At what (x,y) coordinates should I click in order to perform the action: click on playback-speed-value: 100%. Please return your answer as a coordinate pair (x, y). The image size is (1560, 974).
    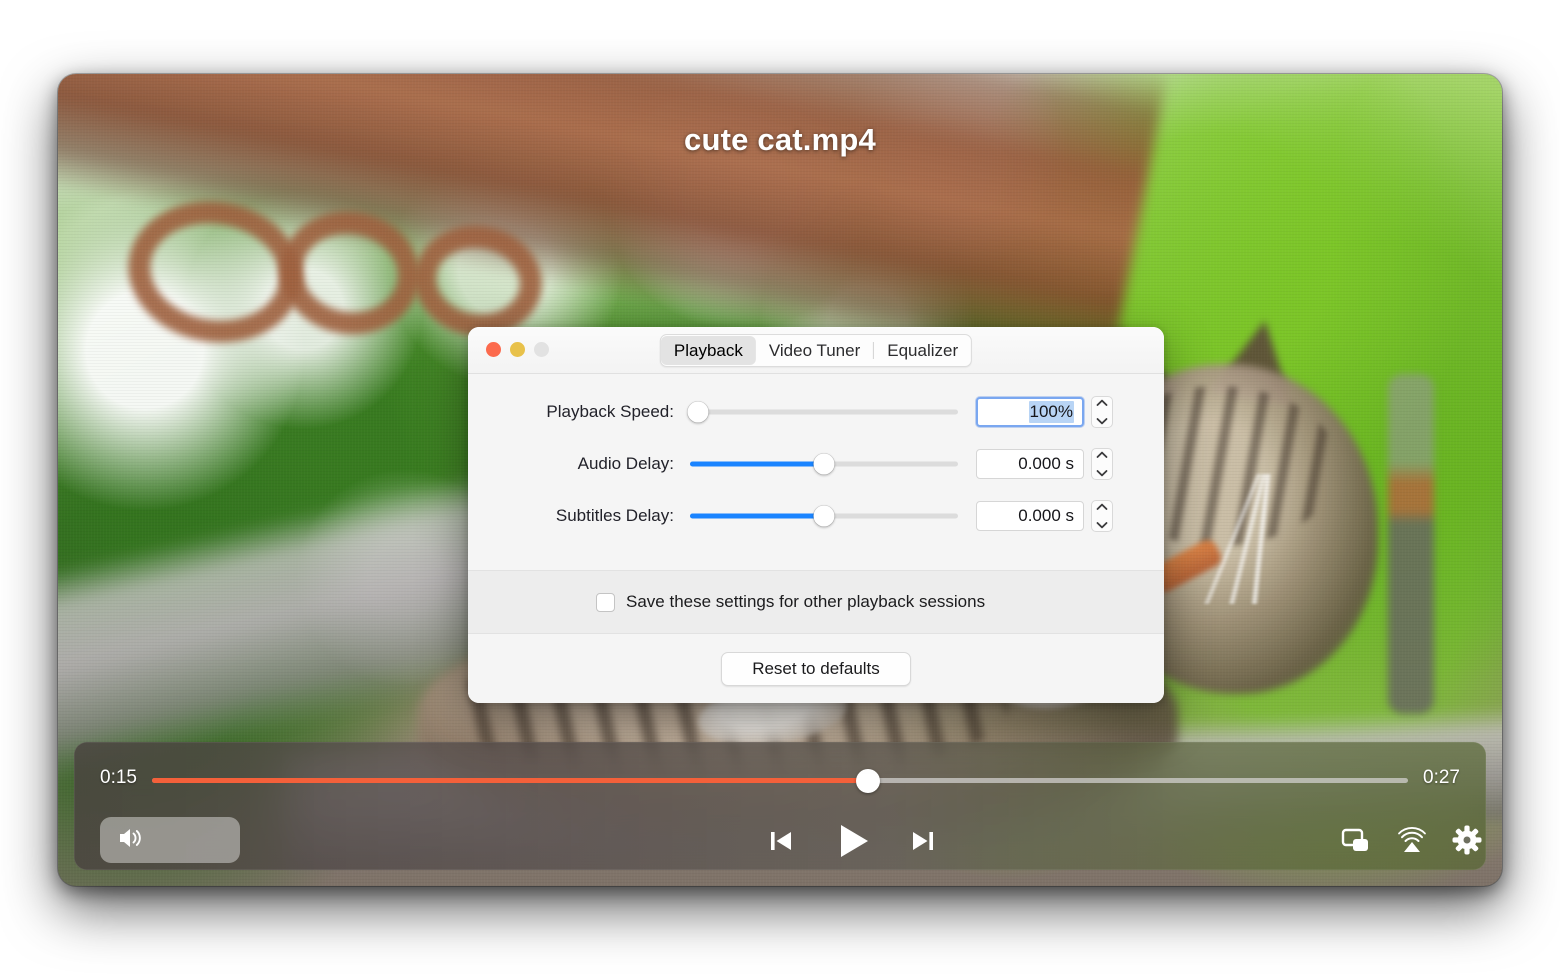
    Looking at the image, I should click on (1051, 412).